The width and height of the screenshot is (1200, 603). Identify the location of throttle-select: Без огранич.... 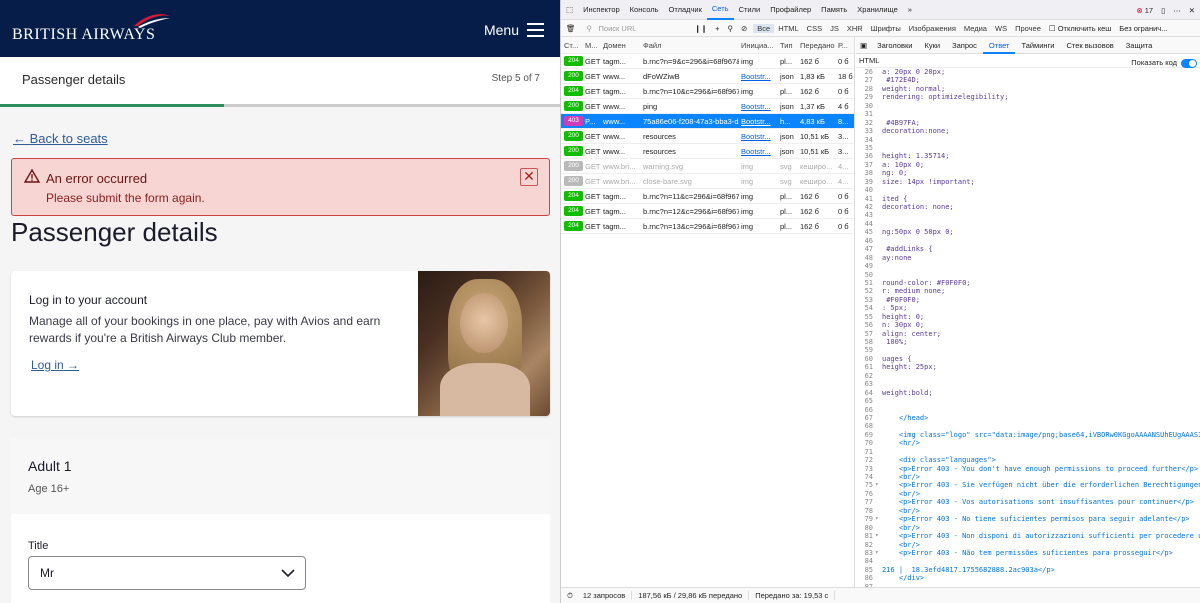
(1143, 28).